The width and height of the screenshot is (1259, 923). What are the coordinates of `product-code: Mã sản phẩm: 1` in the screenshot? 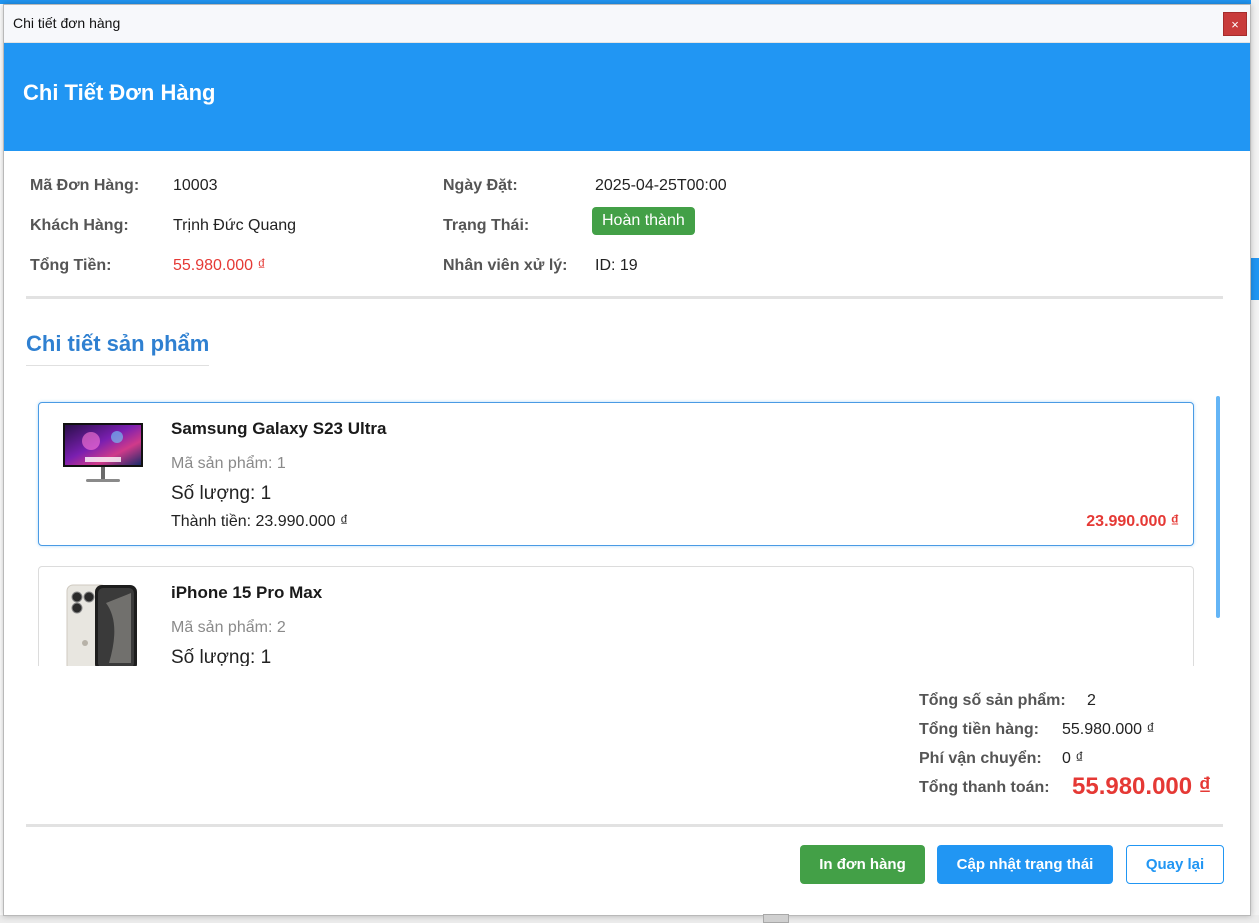 It's located at (228, 463).